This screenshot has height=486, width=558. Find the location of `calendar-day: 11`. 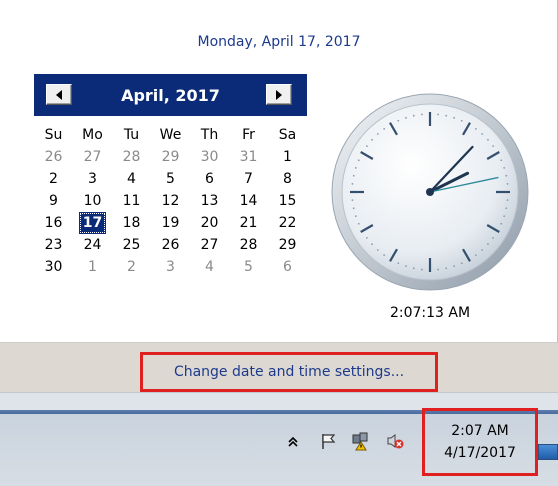

calendar-day: 11 is located at coordinates (131, 201).